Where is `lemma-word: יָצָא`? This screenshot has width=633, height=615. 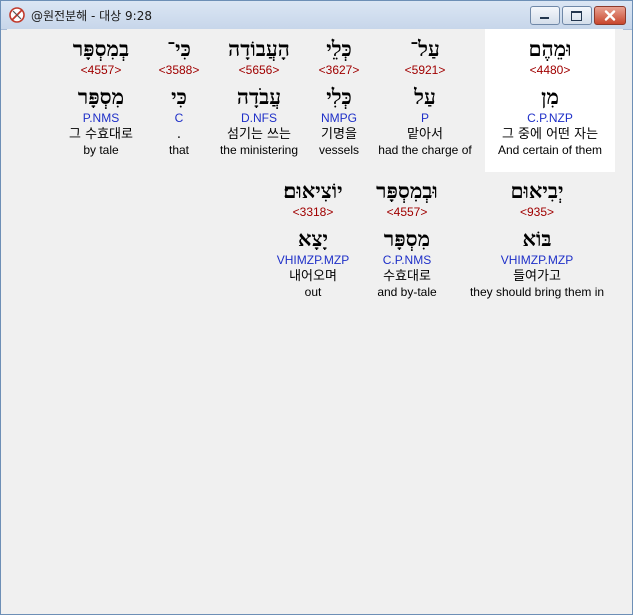
lemma-word: יָצָא is located at coordinates (313, 238).